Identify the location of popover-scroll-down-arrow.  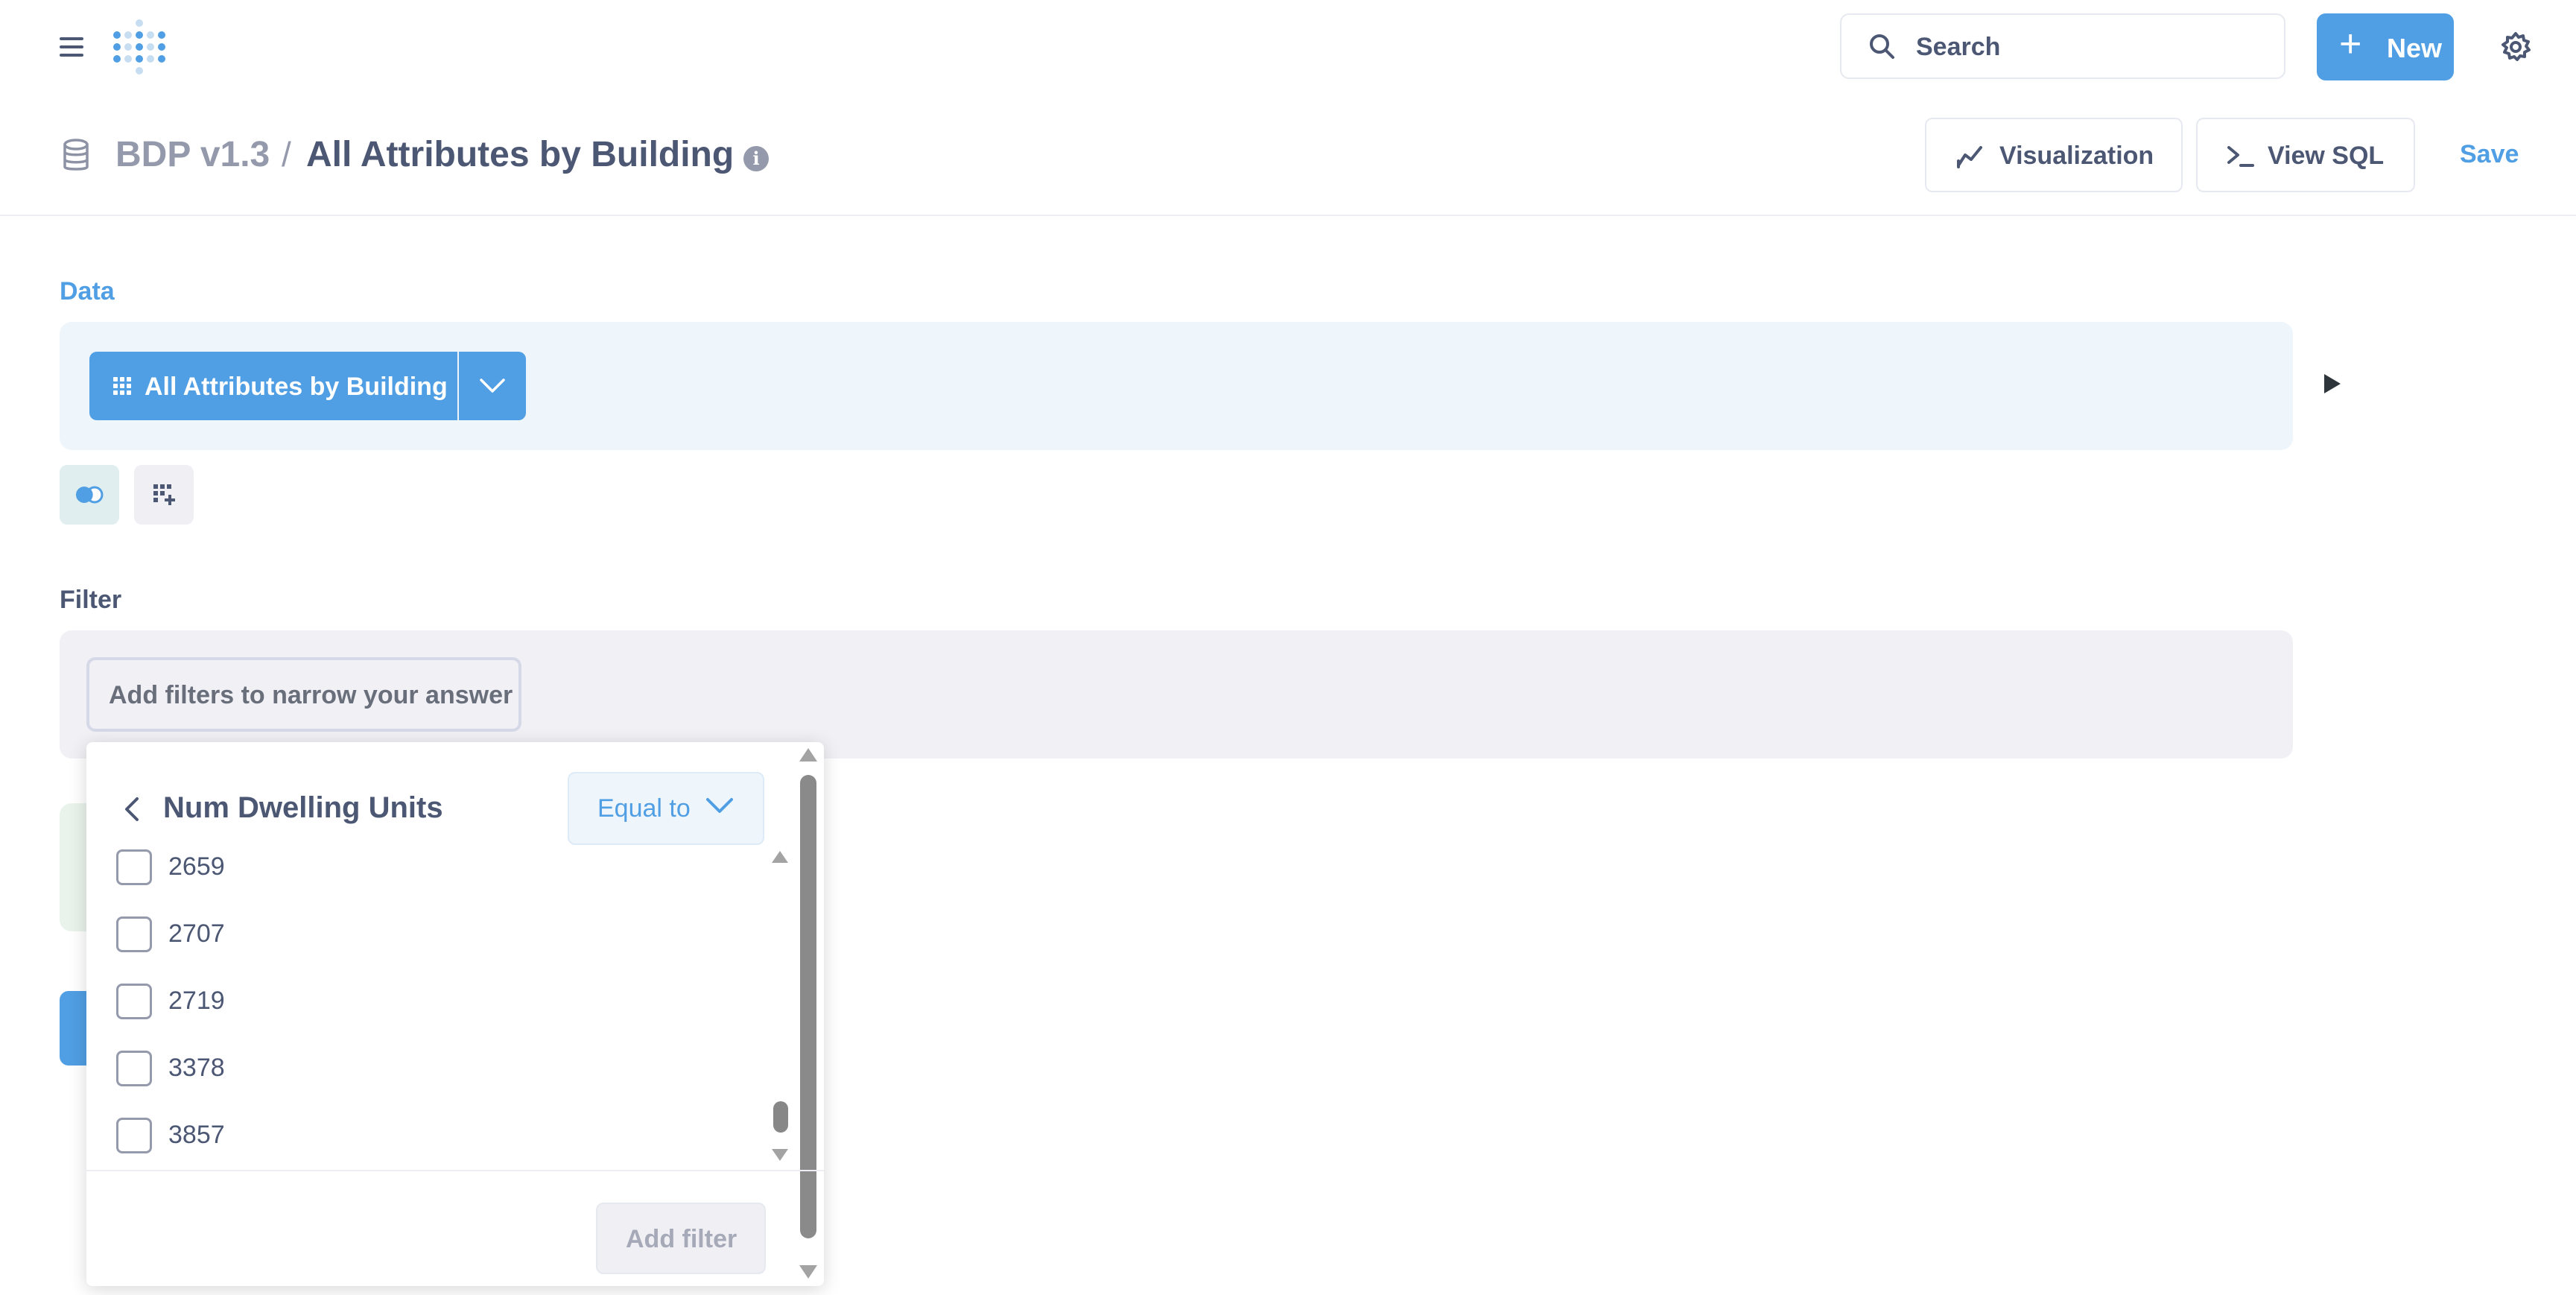
(808, 1272).